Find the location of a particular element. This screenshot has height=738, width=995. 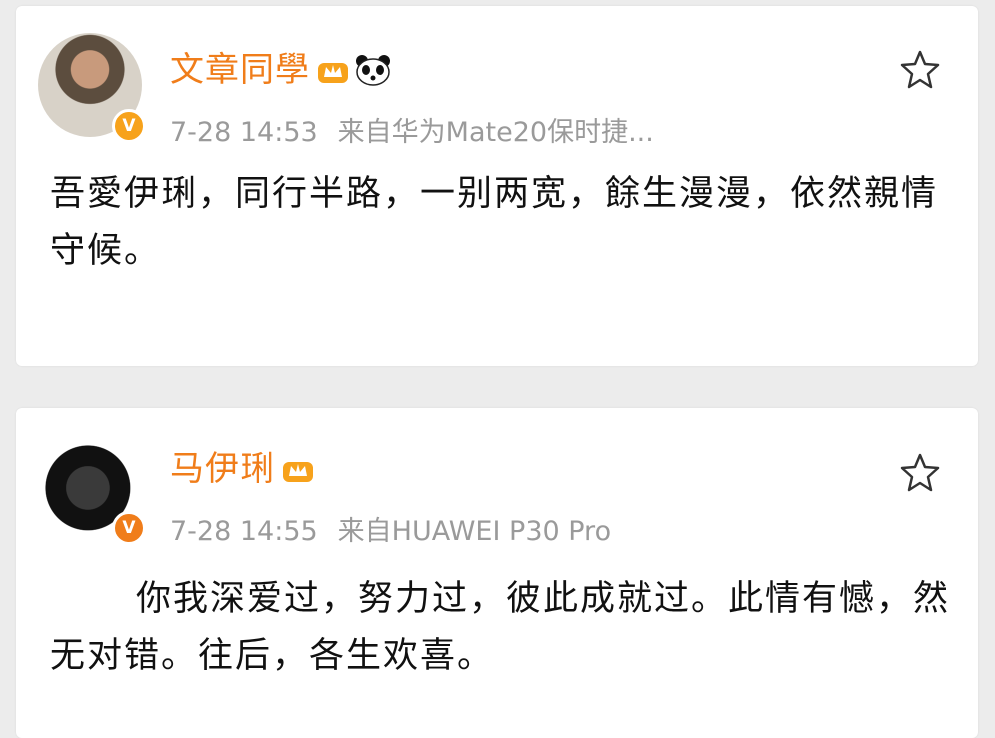

author-name-row: 马伊琍 is located at coordinates (242, 465).